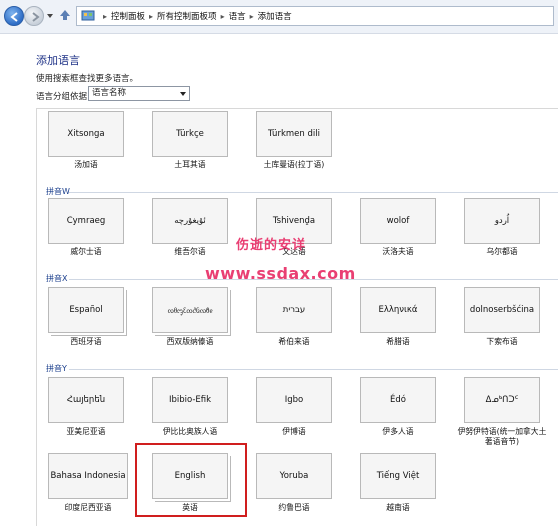  Describe the element at coordinates (398, 341) in the screenshot. I see `language-caption: 希腊语` at that location.